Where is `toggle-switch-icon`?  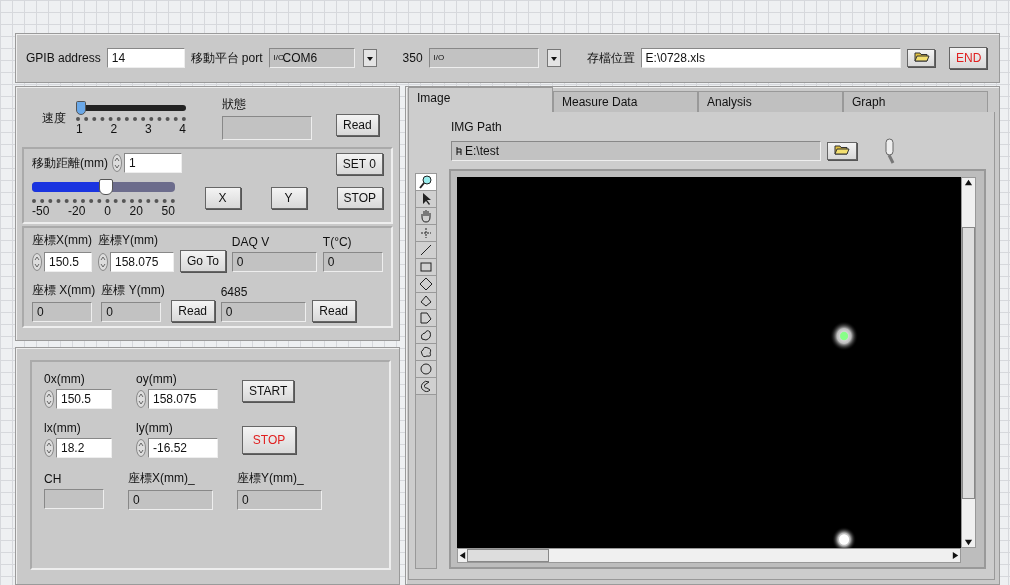
toggle-switch-icon is located at coordinates (890, 151).